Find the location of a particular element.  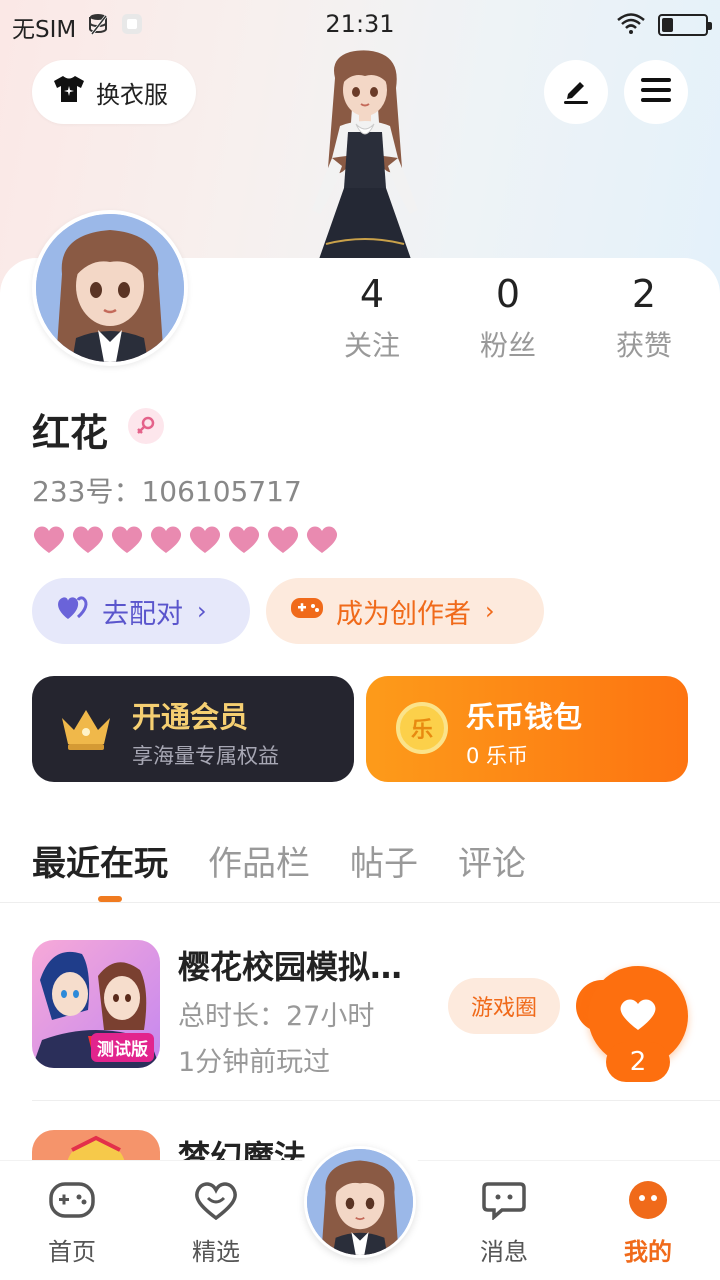

tab-works: 作品栏 is located at coordinates (259, 860).